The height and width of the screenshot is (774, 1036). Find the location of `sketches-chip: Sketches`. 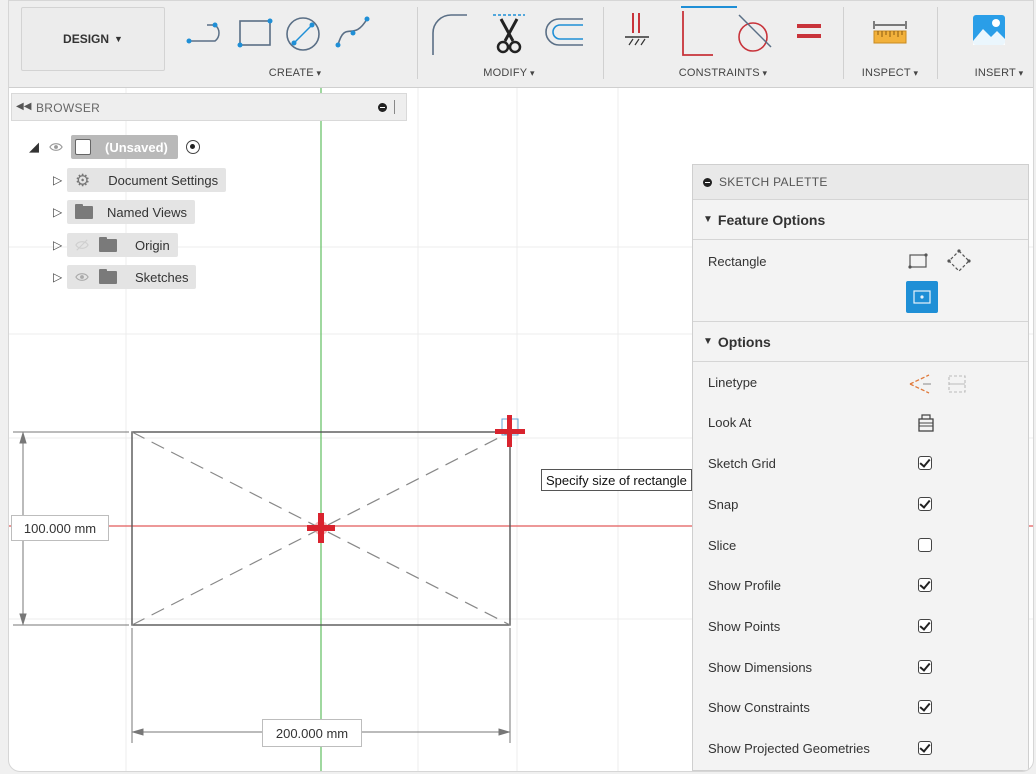

sketches-chip: Sketches is located at coordinates (132, 277).